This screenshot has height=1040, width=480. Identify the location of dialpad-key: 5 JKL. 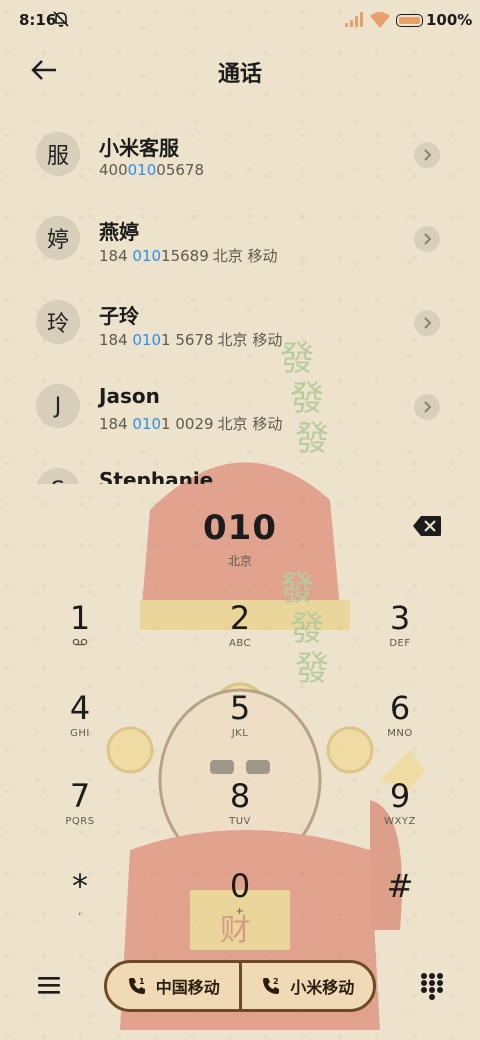
(240, 720).